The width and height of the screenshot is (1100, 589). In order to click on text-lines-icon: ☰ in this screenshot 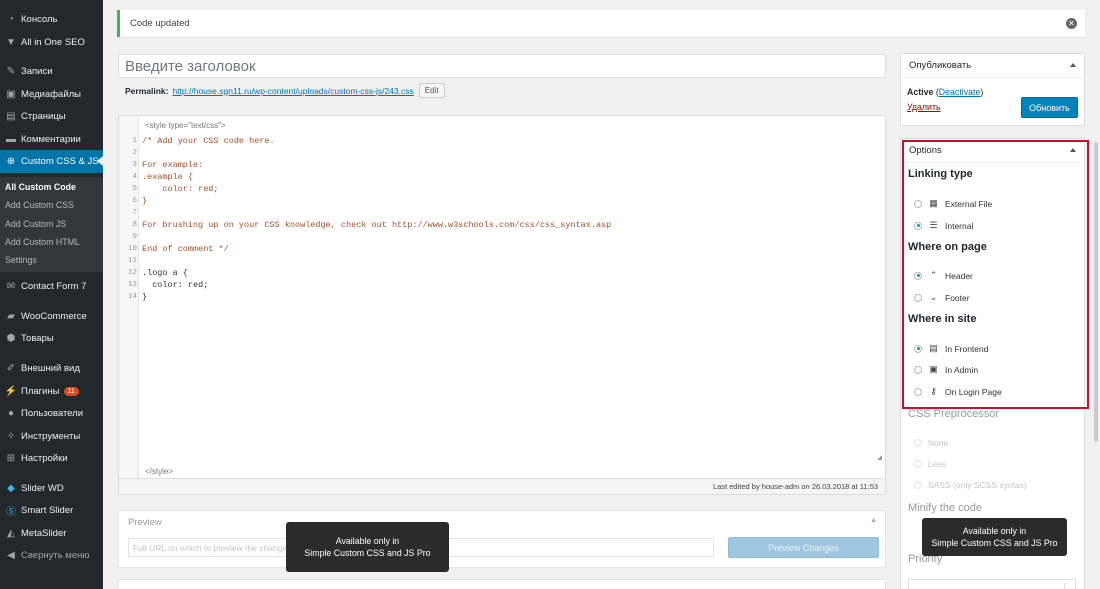, I will do `click(933, 225)`.